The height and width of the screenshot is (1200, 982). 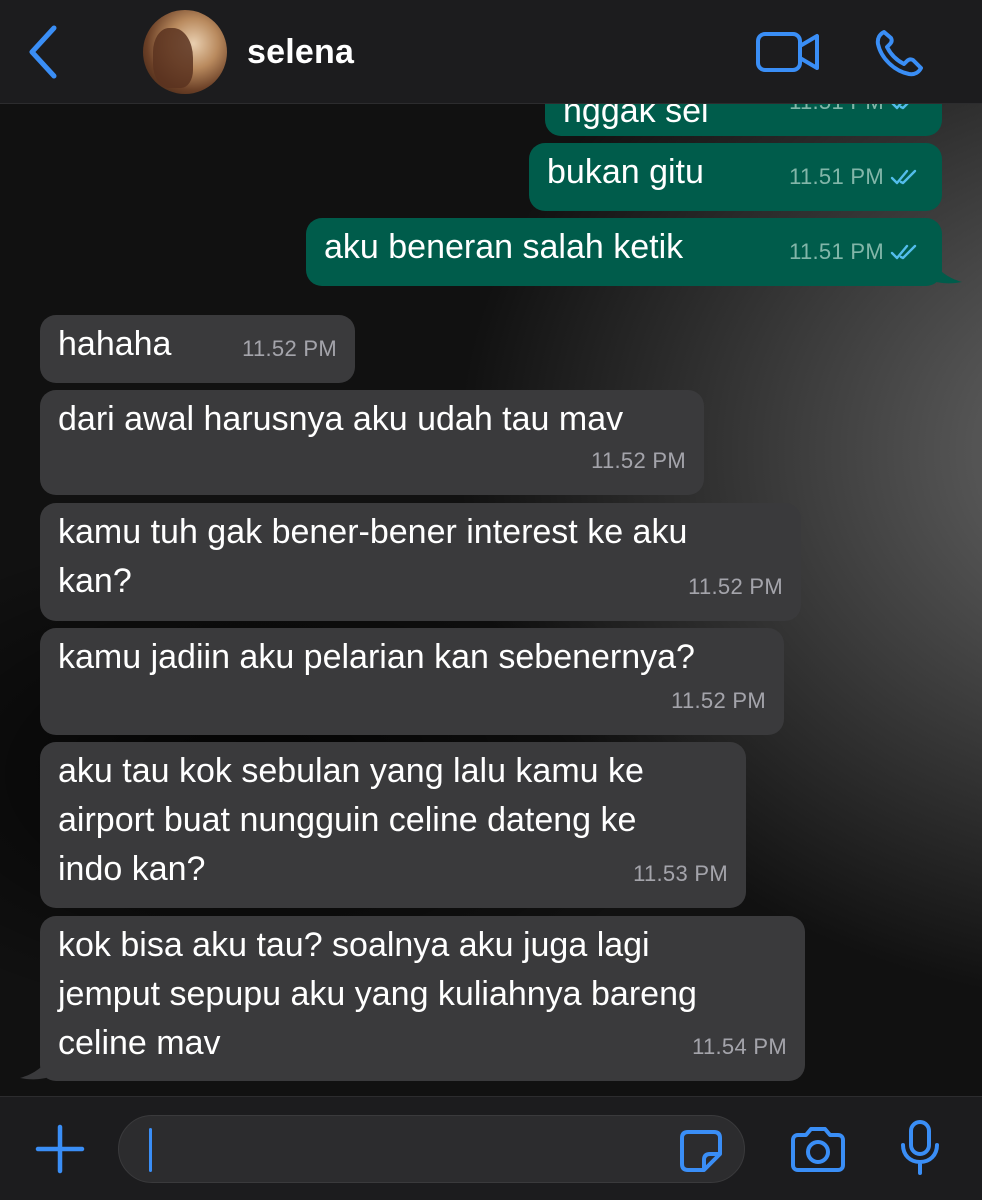 I want to click on video-camera-icon, so click(x=787, y=52).